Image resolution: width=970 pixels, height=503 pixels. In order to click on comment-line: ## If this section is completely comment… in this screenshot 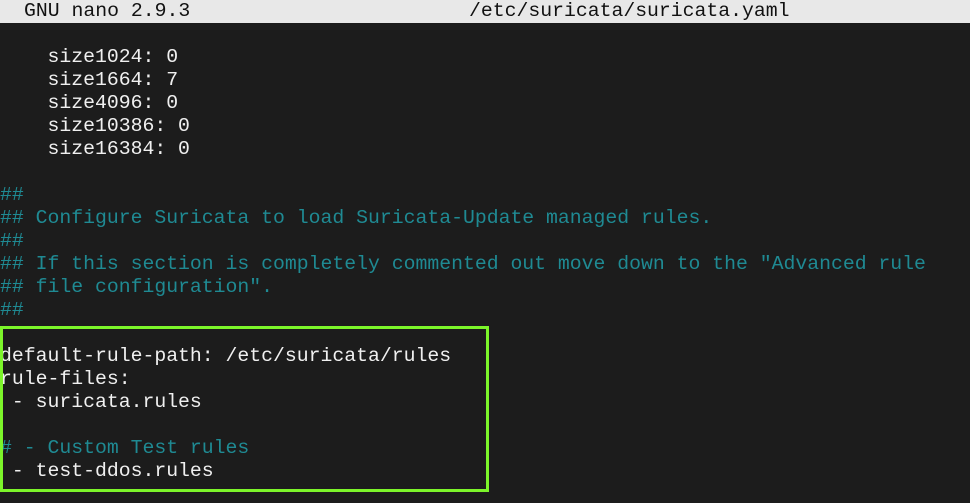, I will do `click(485, 264)`.